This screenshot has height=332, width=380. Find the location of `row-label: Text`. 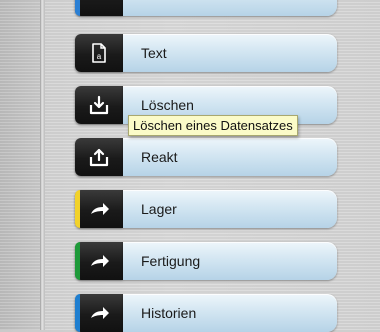

row-label: Text is located at coordinates (154, 53).